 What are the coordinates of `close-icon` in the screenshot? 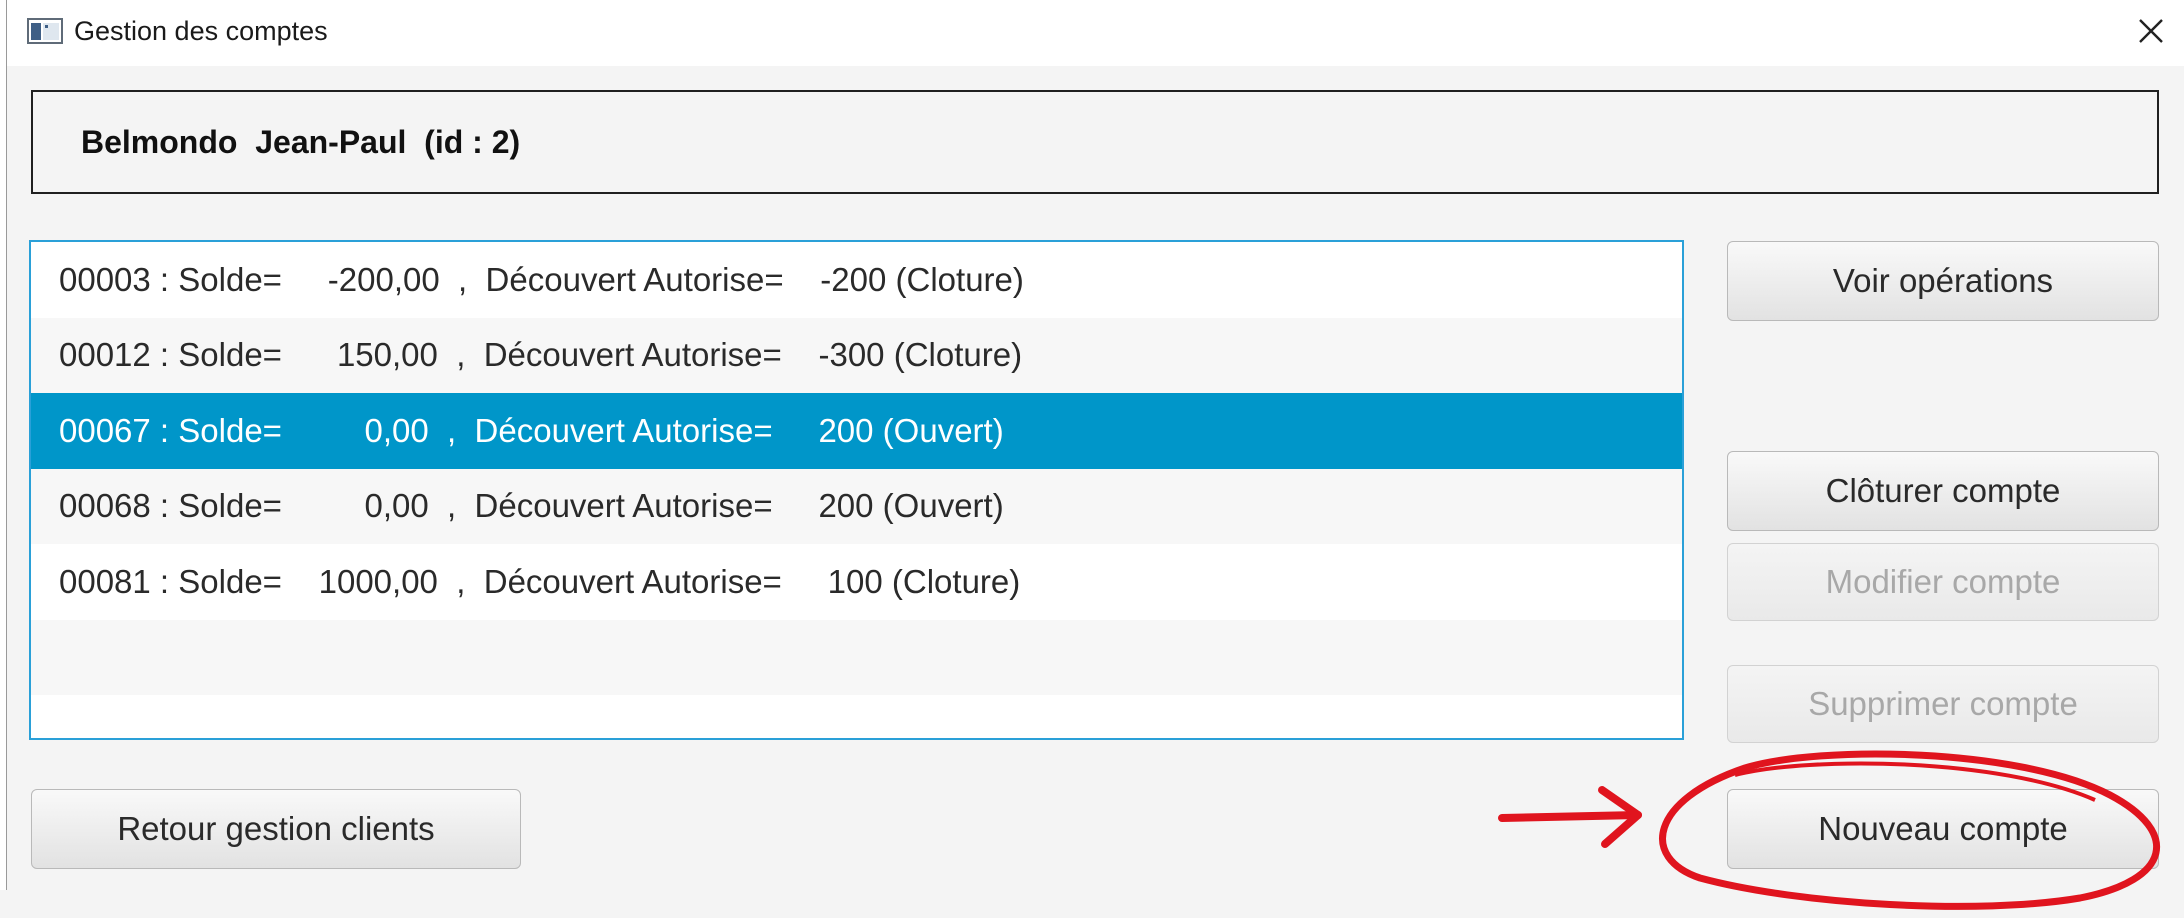 It's located at (2151, 31).